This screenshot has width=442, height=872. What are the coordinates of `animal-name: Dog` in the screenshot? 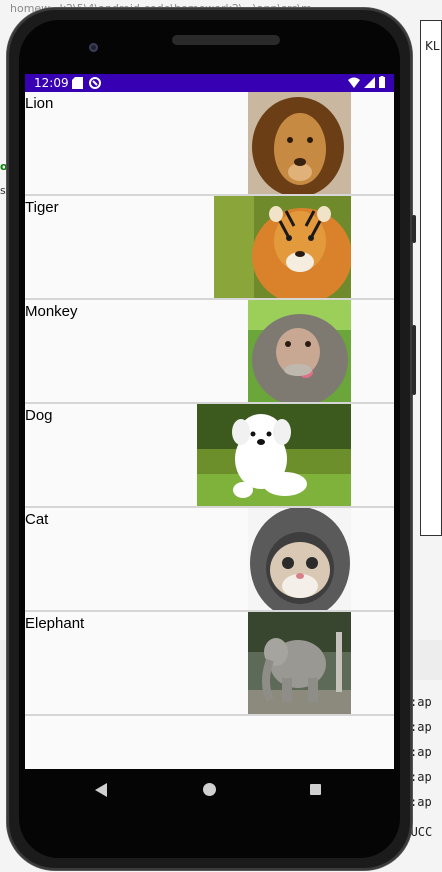 It's located at (39, 415).